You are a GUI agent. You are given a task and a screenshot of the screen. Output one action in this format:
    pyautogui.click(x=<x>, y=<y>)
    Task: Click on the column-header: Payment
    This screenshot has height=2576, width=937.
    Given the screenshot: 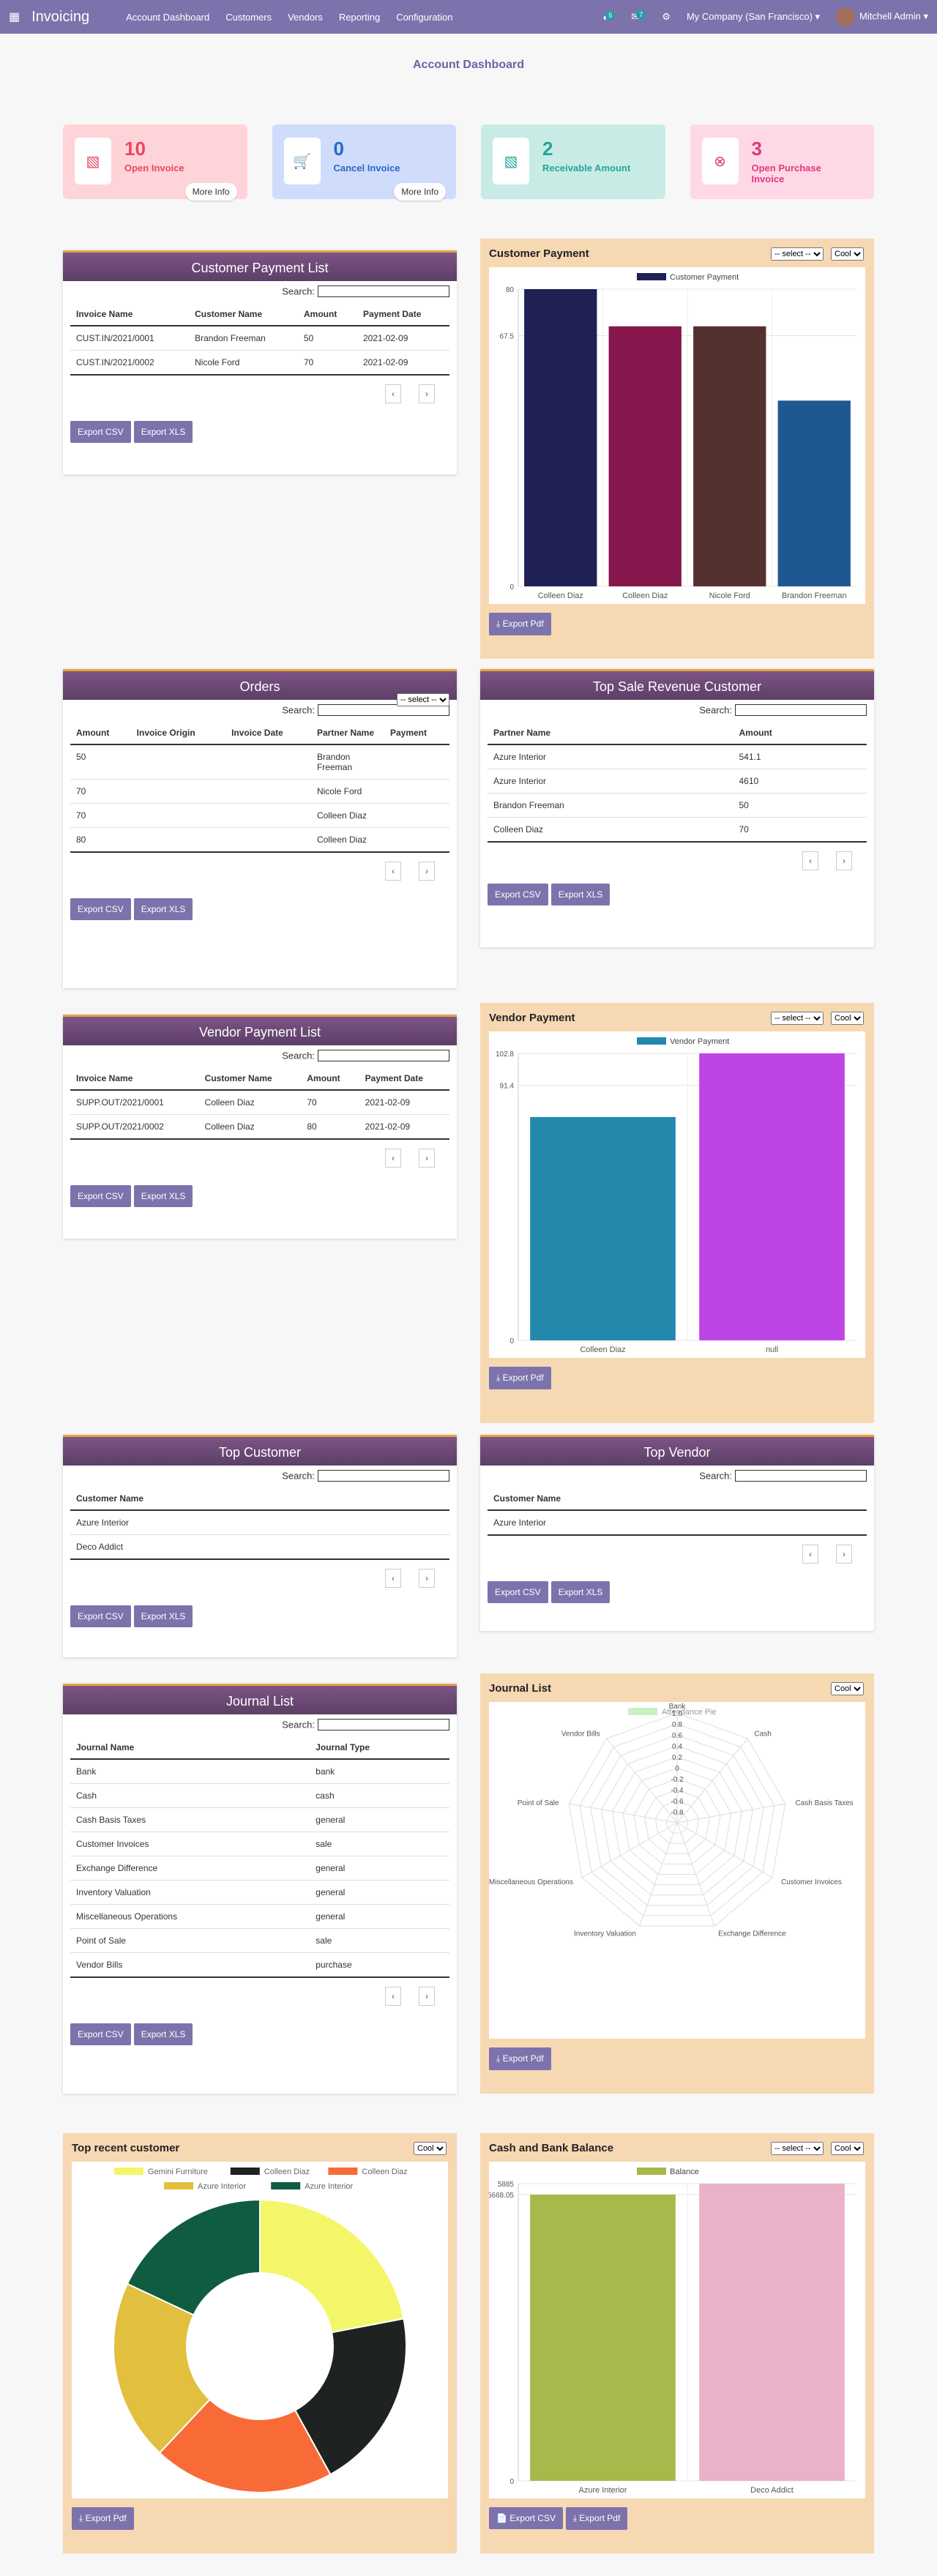 What is the action you would take?
    pyautogui.click(x=417, y=733)
    